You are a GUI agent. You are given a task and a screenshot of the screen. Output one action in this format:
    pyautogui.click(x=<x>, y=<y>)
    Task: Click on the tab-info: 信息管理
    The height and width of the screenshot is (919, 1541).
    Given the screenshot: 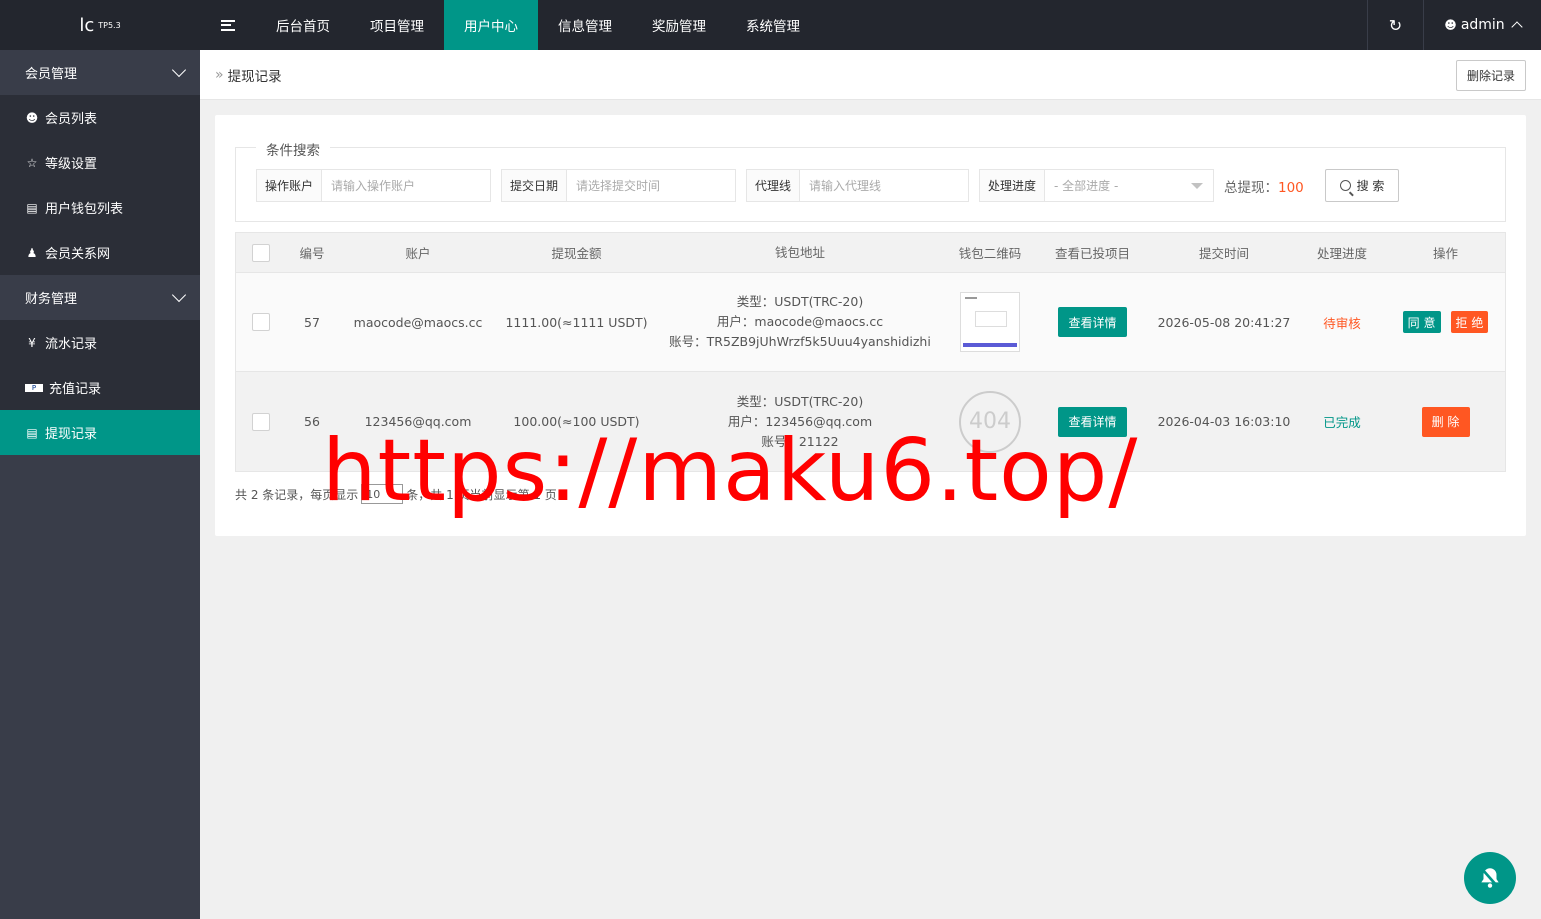 What is the action you would take?
    pyautogui.click(x=585, y=25)
    